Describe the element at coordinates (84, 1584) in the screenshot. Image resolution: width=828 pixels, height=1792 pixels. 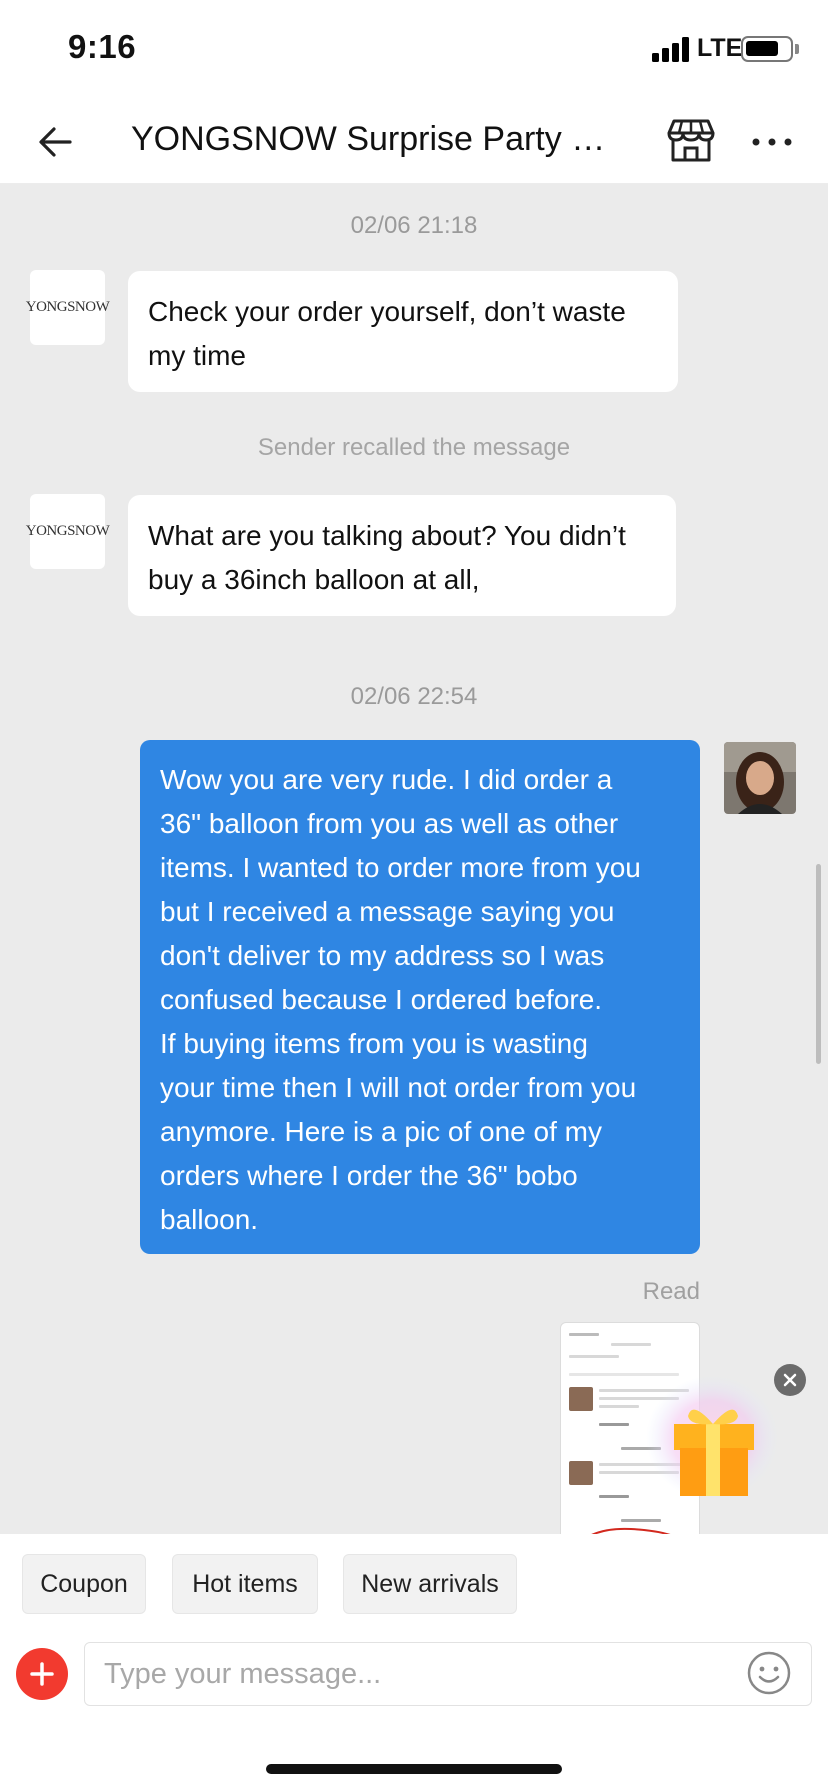
I see `quick-reply-coupon: Coupon` at that location.